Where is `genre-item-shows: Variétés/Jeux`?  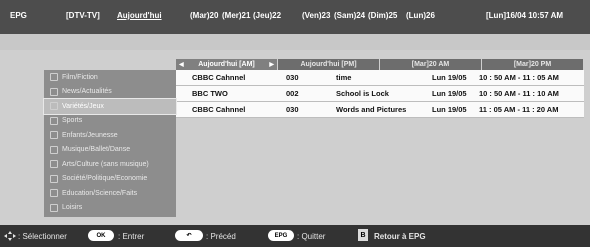
genre-item-shows: Variétés/Jeux is located at coordinates (110, 106).